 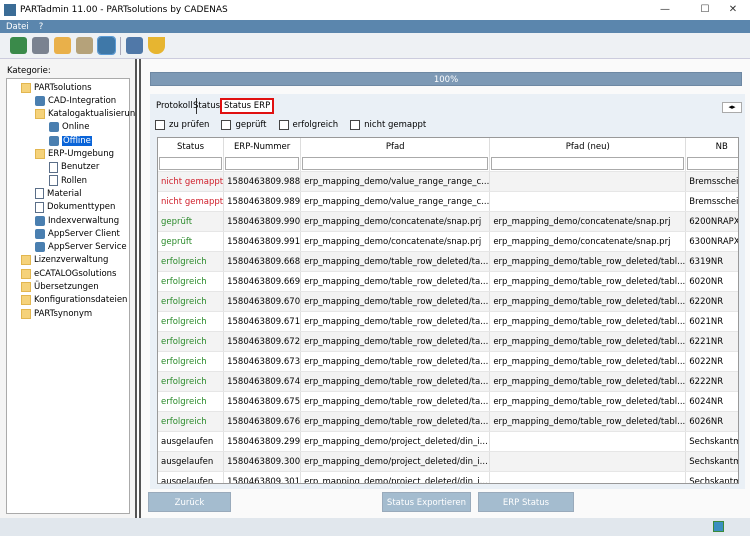 I want to click on filter-geprueft: geprüft, so click(x=244, y=125).